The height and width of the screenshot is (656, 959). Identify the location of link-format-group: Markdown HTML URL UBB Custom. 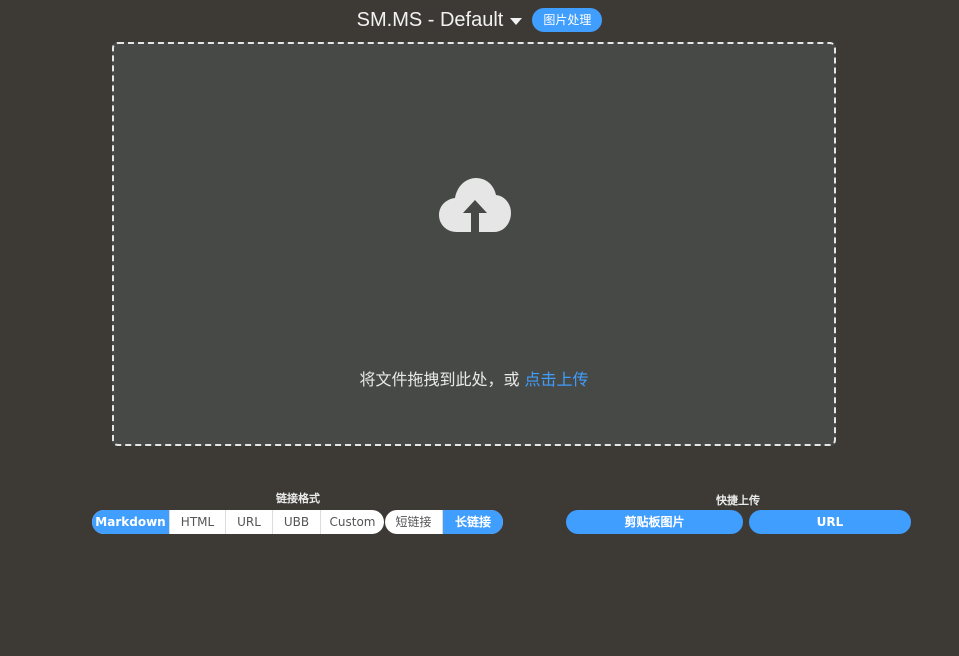
(238, 522).